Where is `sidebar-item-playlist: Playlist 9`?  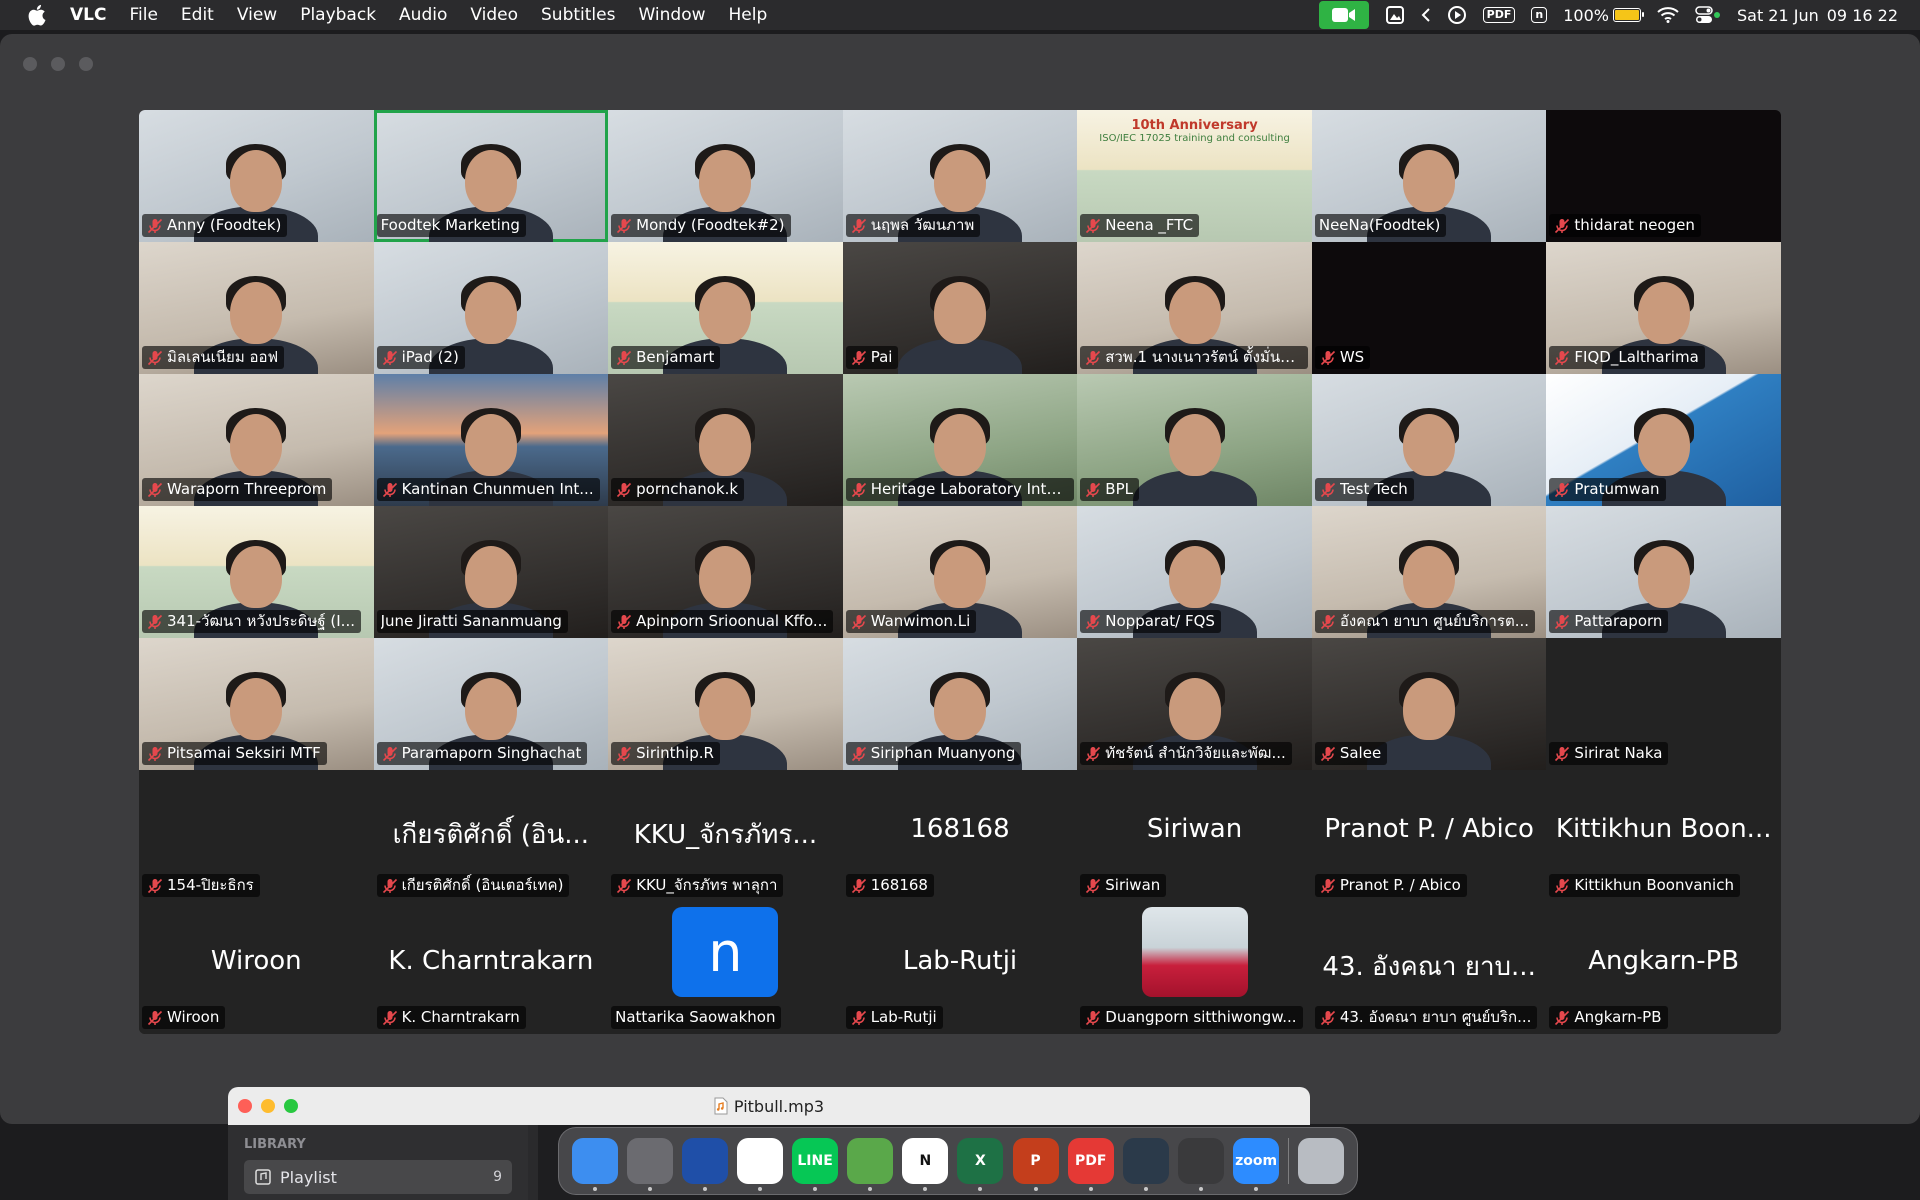
sidebar-item-playlist: Playlist 9 is located at coordinates (378, 1177).